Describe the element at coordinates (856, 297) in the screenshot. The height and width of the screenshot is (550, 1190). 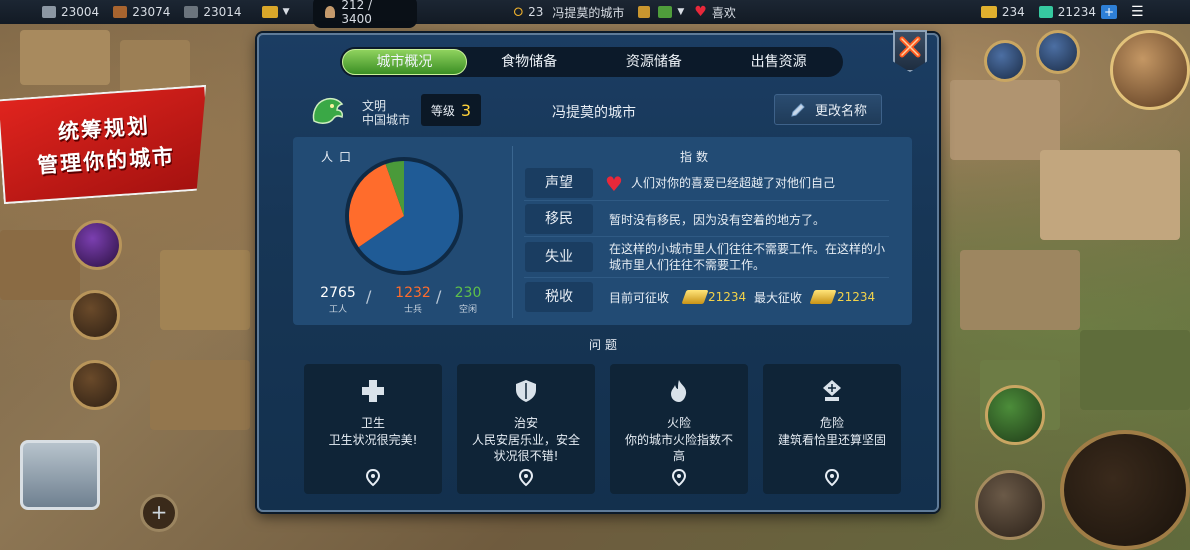
I see `tax-max-value: 21234` at that location.